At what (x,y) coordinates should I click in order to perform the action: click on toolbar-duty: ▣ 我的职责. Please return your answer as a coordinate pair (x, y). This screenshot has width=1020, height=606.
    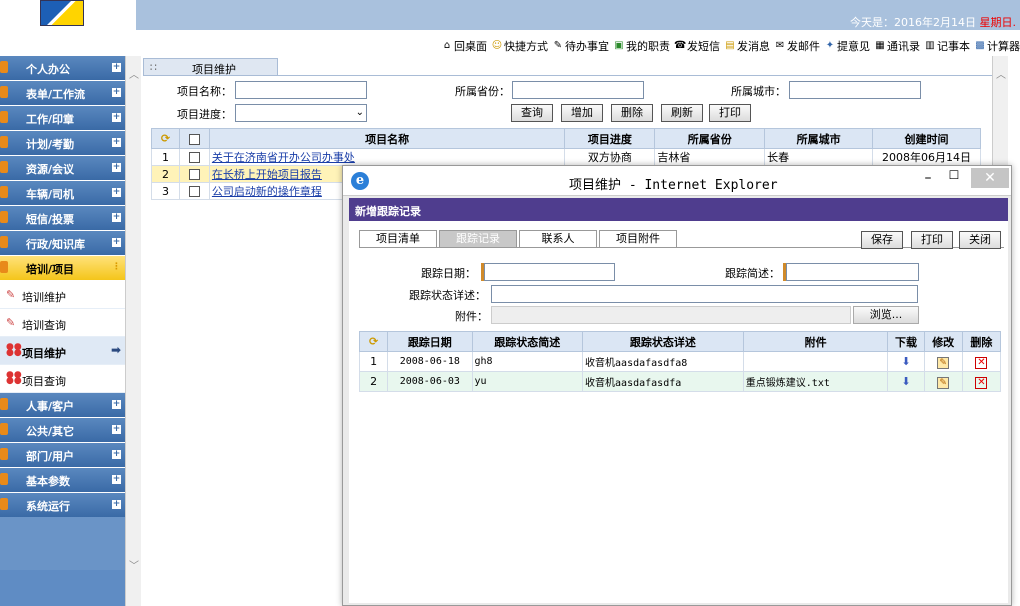
    Looking at the image, I should click on (641, 46).